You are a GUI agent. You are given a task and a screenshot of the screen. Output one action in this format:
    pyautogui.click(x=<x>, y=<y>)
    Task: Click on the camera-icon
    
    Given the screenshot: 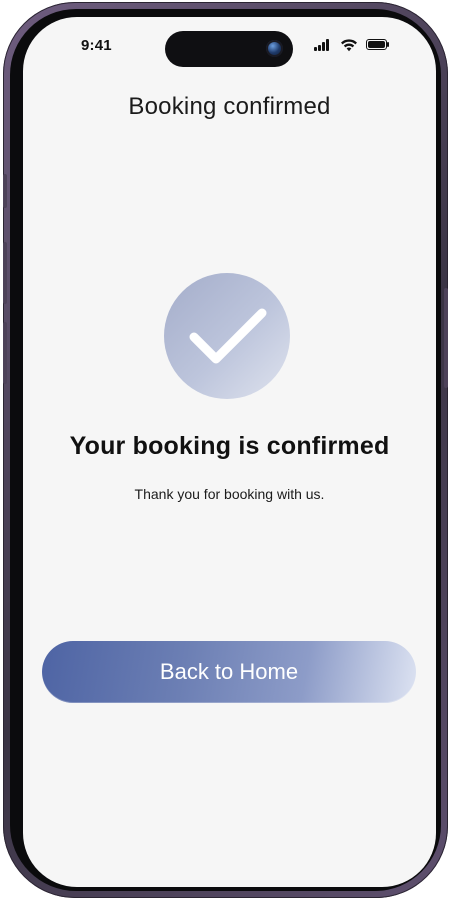 What is the action you would take?
    pyautogui.click(x=274, y=48)
    